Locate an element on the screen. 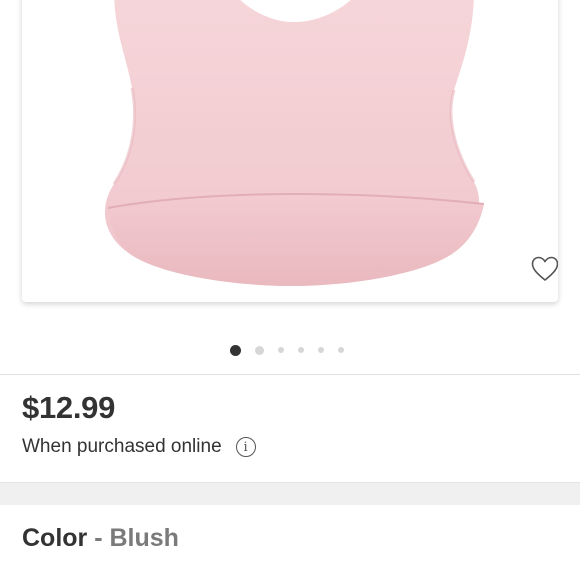 The height and width of the screenshot is (580, 580). carousel-dot-active is located at coordinates (235, 350).